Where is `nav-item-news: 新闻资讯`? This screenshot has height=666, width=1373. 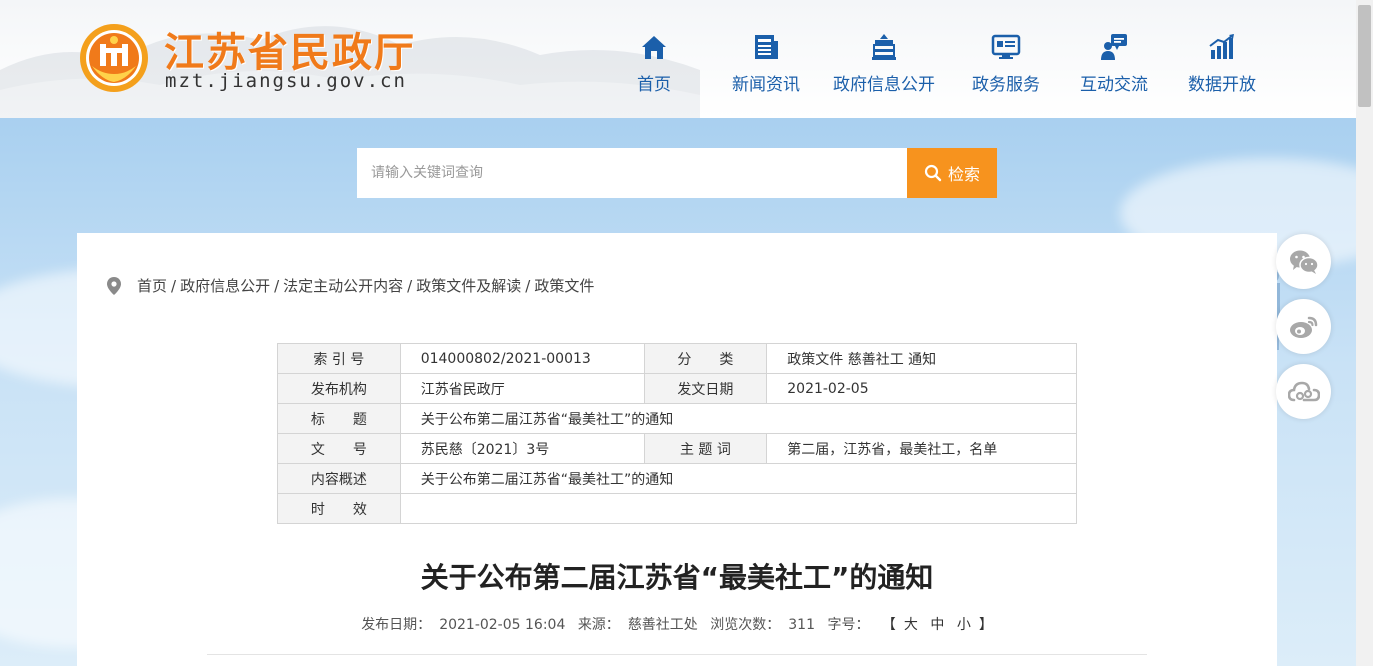 nav-item-news: 新闻资讯 is located at coordinates (766, 63).